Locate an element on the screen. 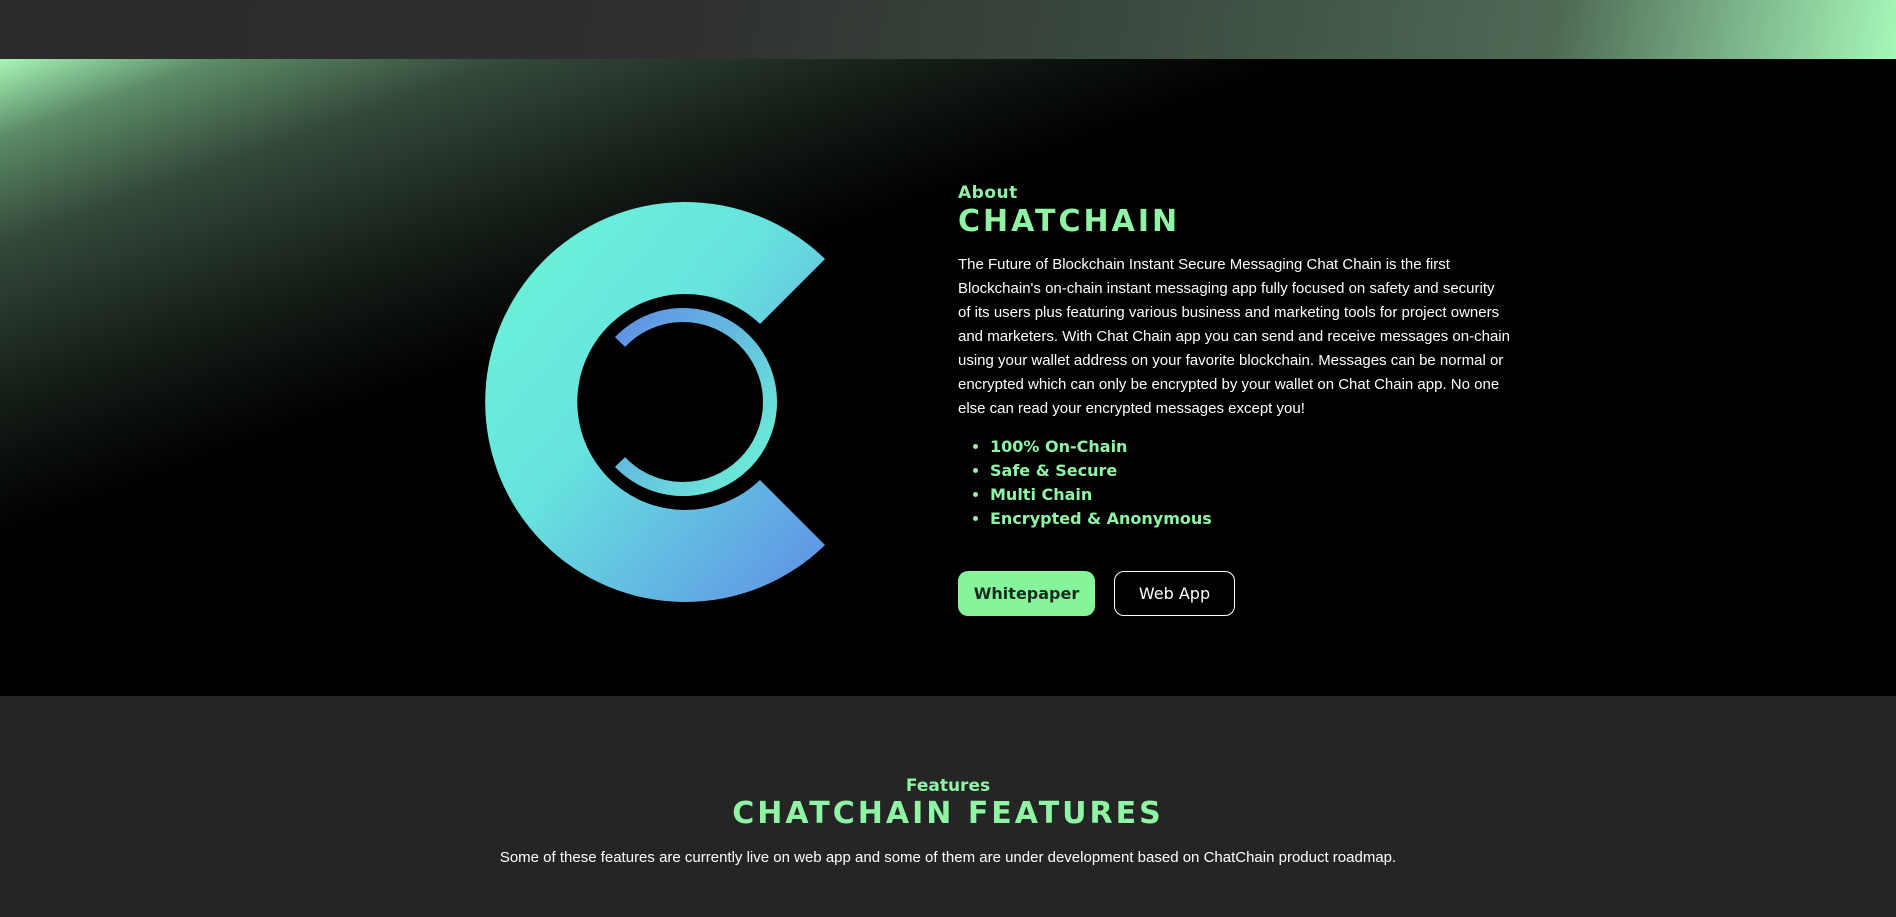  header-gradient-band is located at coordinates (948, 29).